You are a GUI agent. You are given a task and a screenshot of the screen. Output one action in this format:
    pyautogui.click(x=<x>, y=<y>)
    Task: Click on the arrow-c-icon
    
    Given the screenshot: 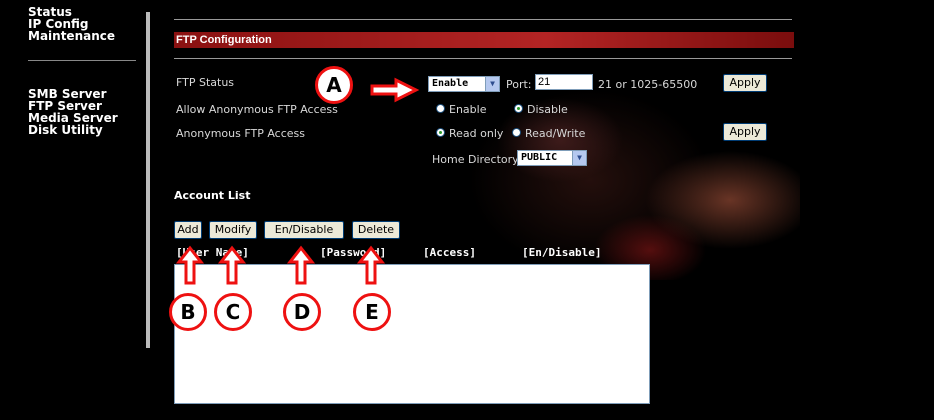 What is the action you would take?
    pyautogui.click(x=232, y=265)
    